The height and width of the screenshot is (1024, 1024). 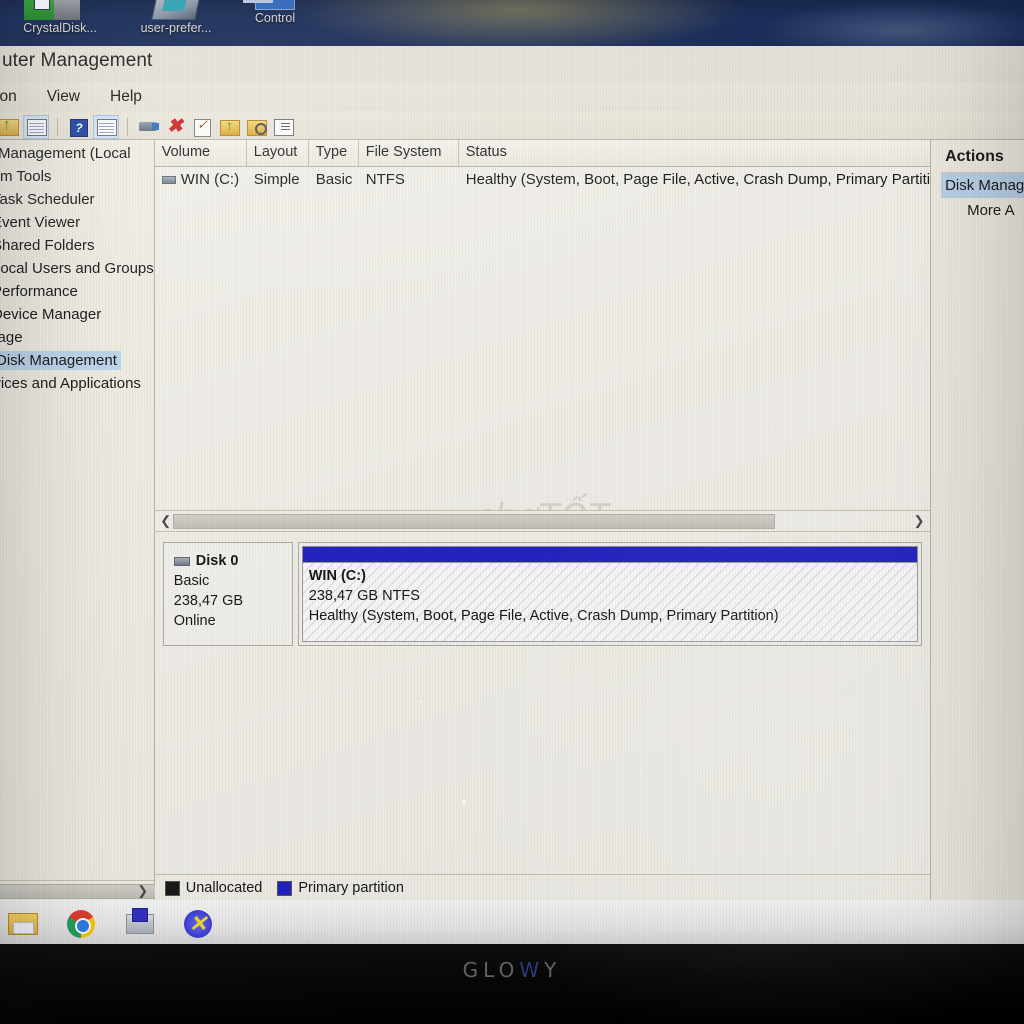 I want to click on legend-label: Unallocated, so click(x=224, y=888).